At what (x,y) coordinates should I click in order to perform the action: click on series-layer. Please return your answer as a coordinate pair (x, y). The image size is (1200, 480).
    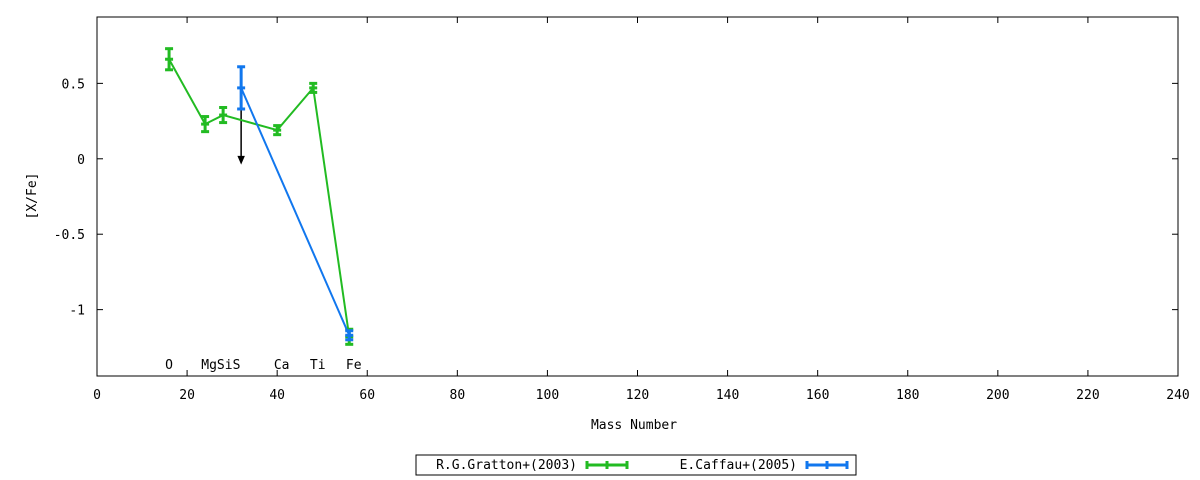
    Looking at the image, I should click on (259, 196).